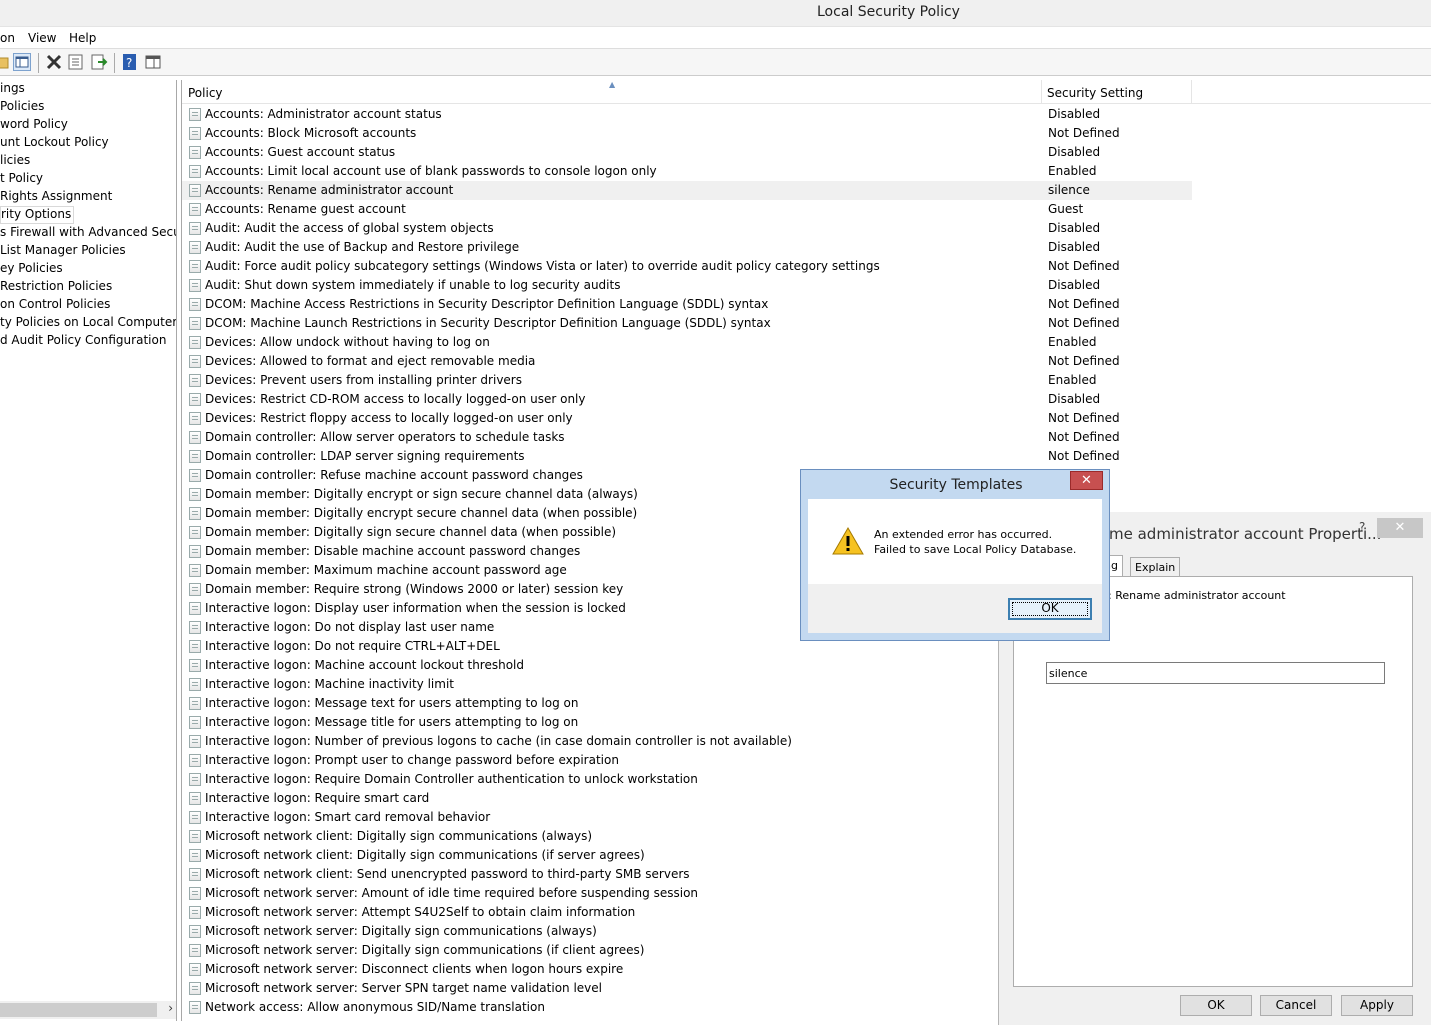 The height and width of the screenshot is (1025, 1431). What do you see at coordinates (54, 62) in the screenshot?
I see `delete-icon` at bounding box center [54, 62].